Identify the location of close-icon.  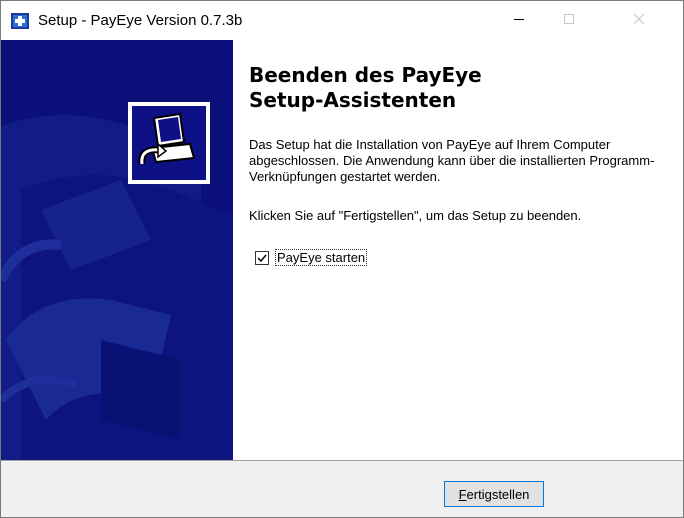
(639, 21).